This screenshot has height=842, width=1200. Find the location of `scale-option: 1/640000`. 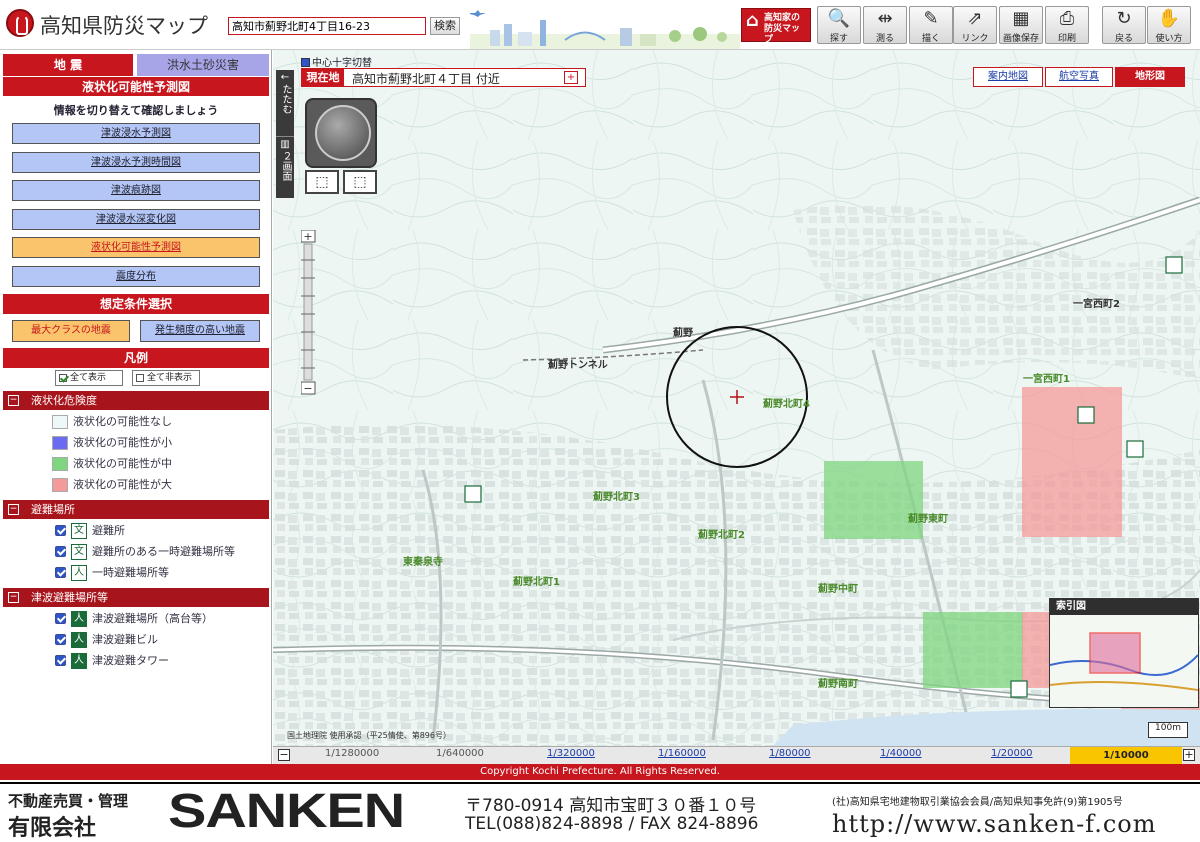

scale-option: 1/640000 is located at coordinates (460, 753).